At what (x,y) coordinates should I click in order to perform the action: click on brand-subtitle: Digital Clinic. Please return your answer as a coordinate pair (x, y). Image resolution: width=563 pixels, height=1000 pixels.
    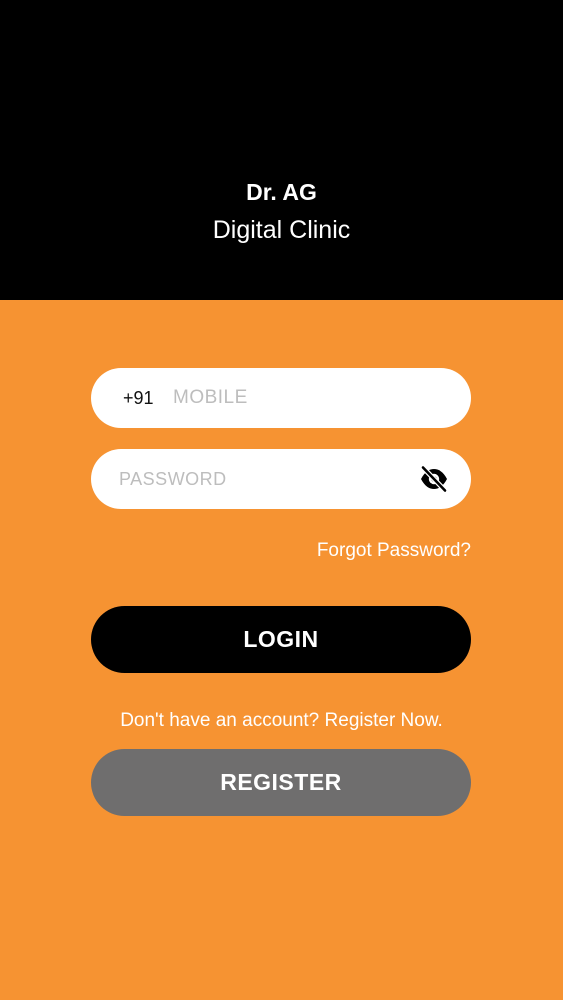
    Looking at the image, I should click on (281, 230).